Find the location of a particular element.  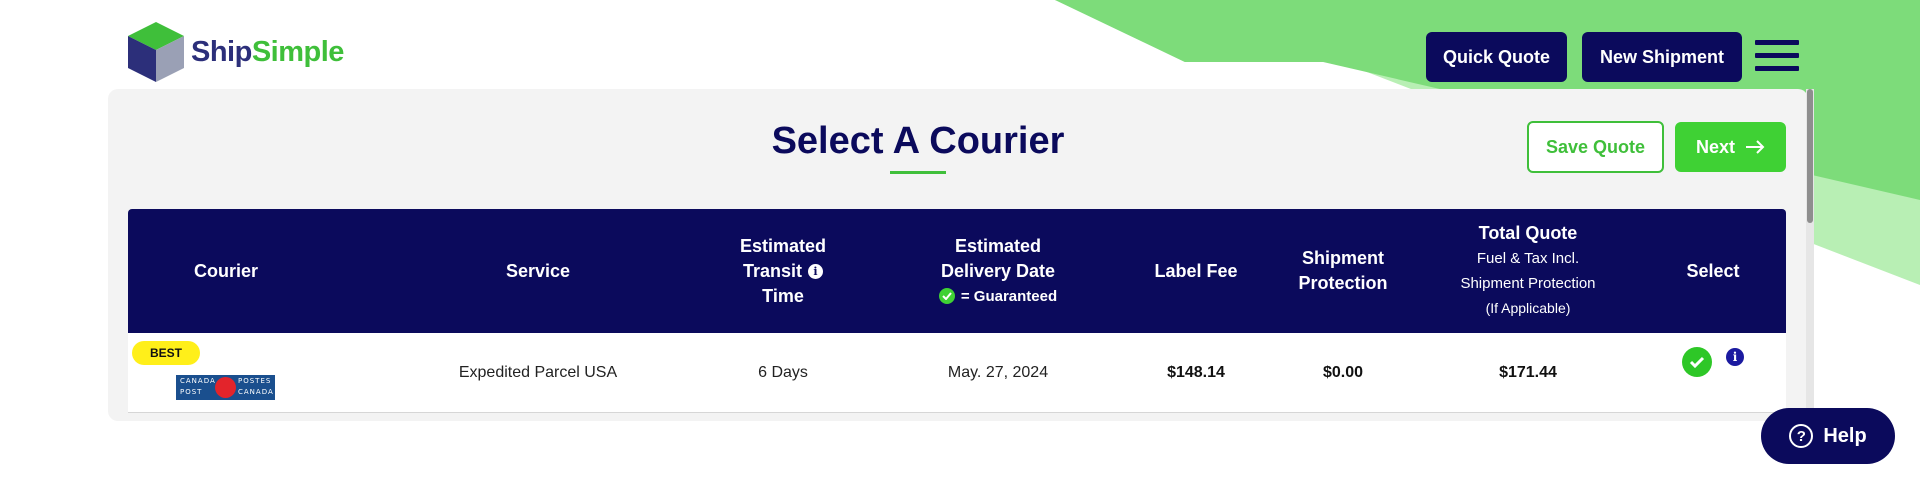

header-transit: Estimated Transit i Time is located at coordinates (783, 270).